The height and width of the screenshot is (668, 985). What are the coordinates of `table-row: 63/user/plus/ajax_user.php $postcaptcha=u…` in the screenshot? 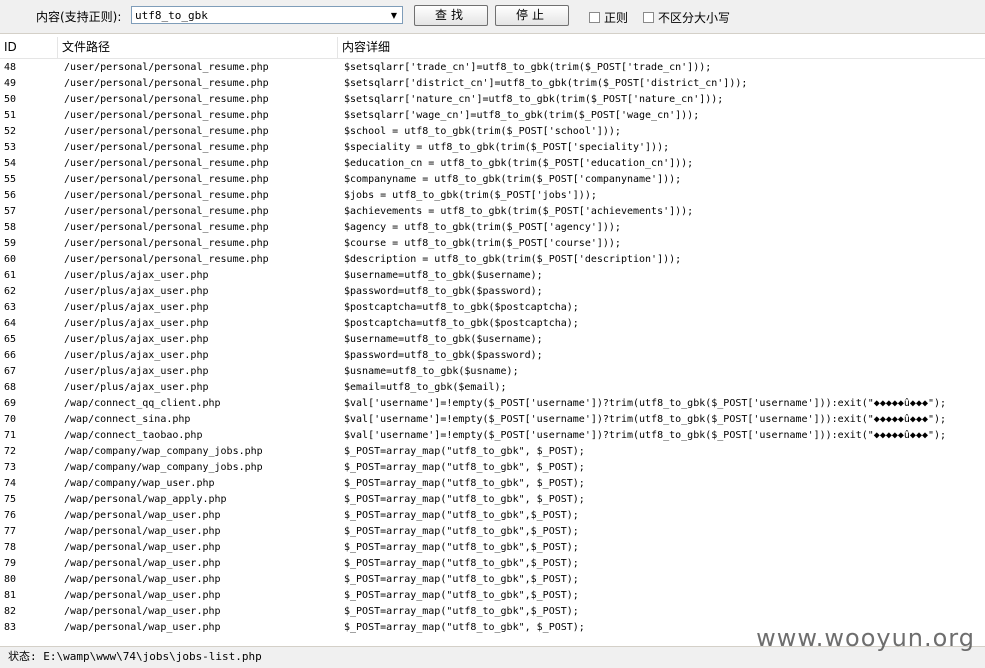 It's located at (492, 308).